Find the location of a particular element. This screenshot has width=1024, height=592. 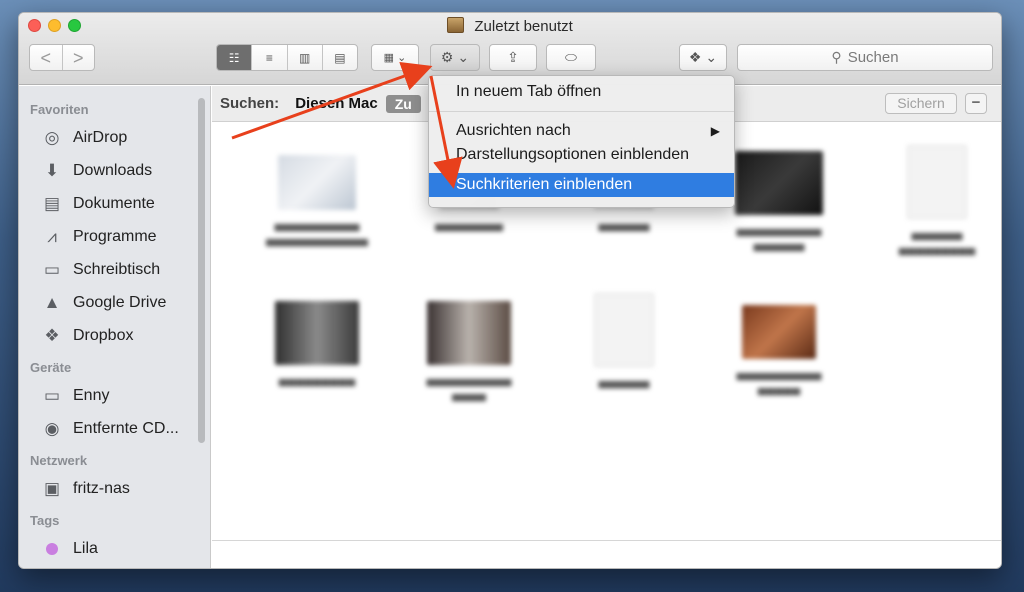

menu-item-label: Darstellungsoptionen einblenden is located at coordinates (573, 154).